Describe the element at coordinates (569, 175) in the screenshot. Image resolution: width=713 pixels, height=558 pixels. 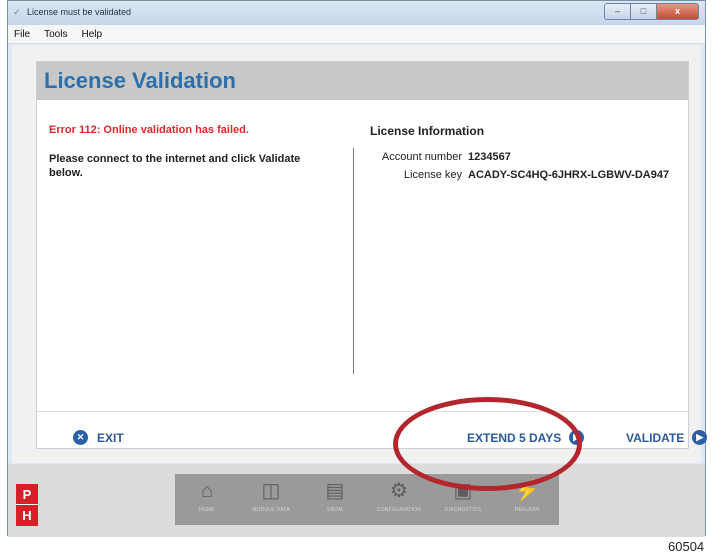
I see `license-key-value: ACADY-SC4HQ-6JHRX-LGBWV-DA947` at that location.